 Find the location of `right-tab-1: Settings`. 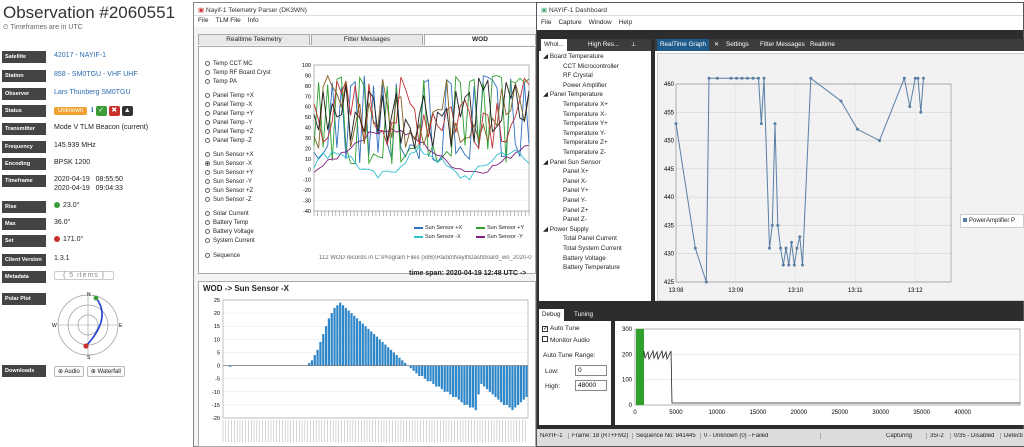

right-tab-1: Settings is located at coordinates (737, 45).